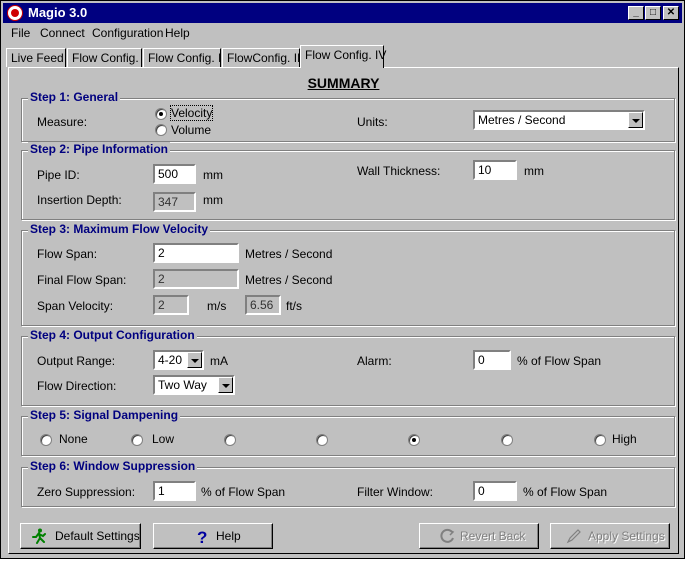 This screenshot has height=561, width=687. I want to click on help-button: ? Help, so click(213, 536).